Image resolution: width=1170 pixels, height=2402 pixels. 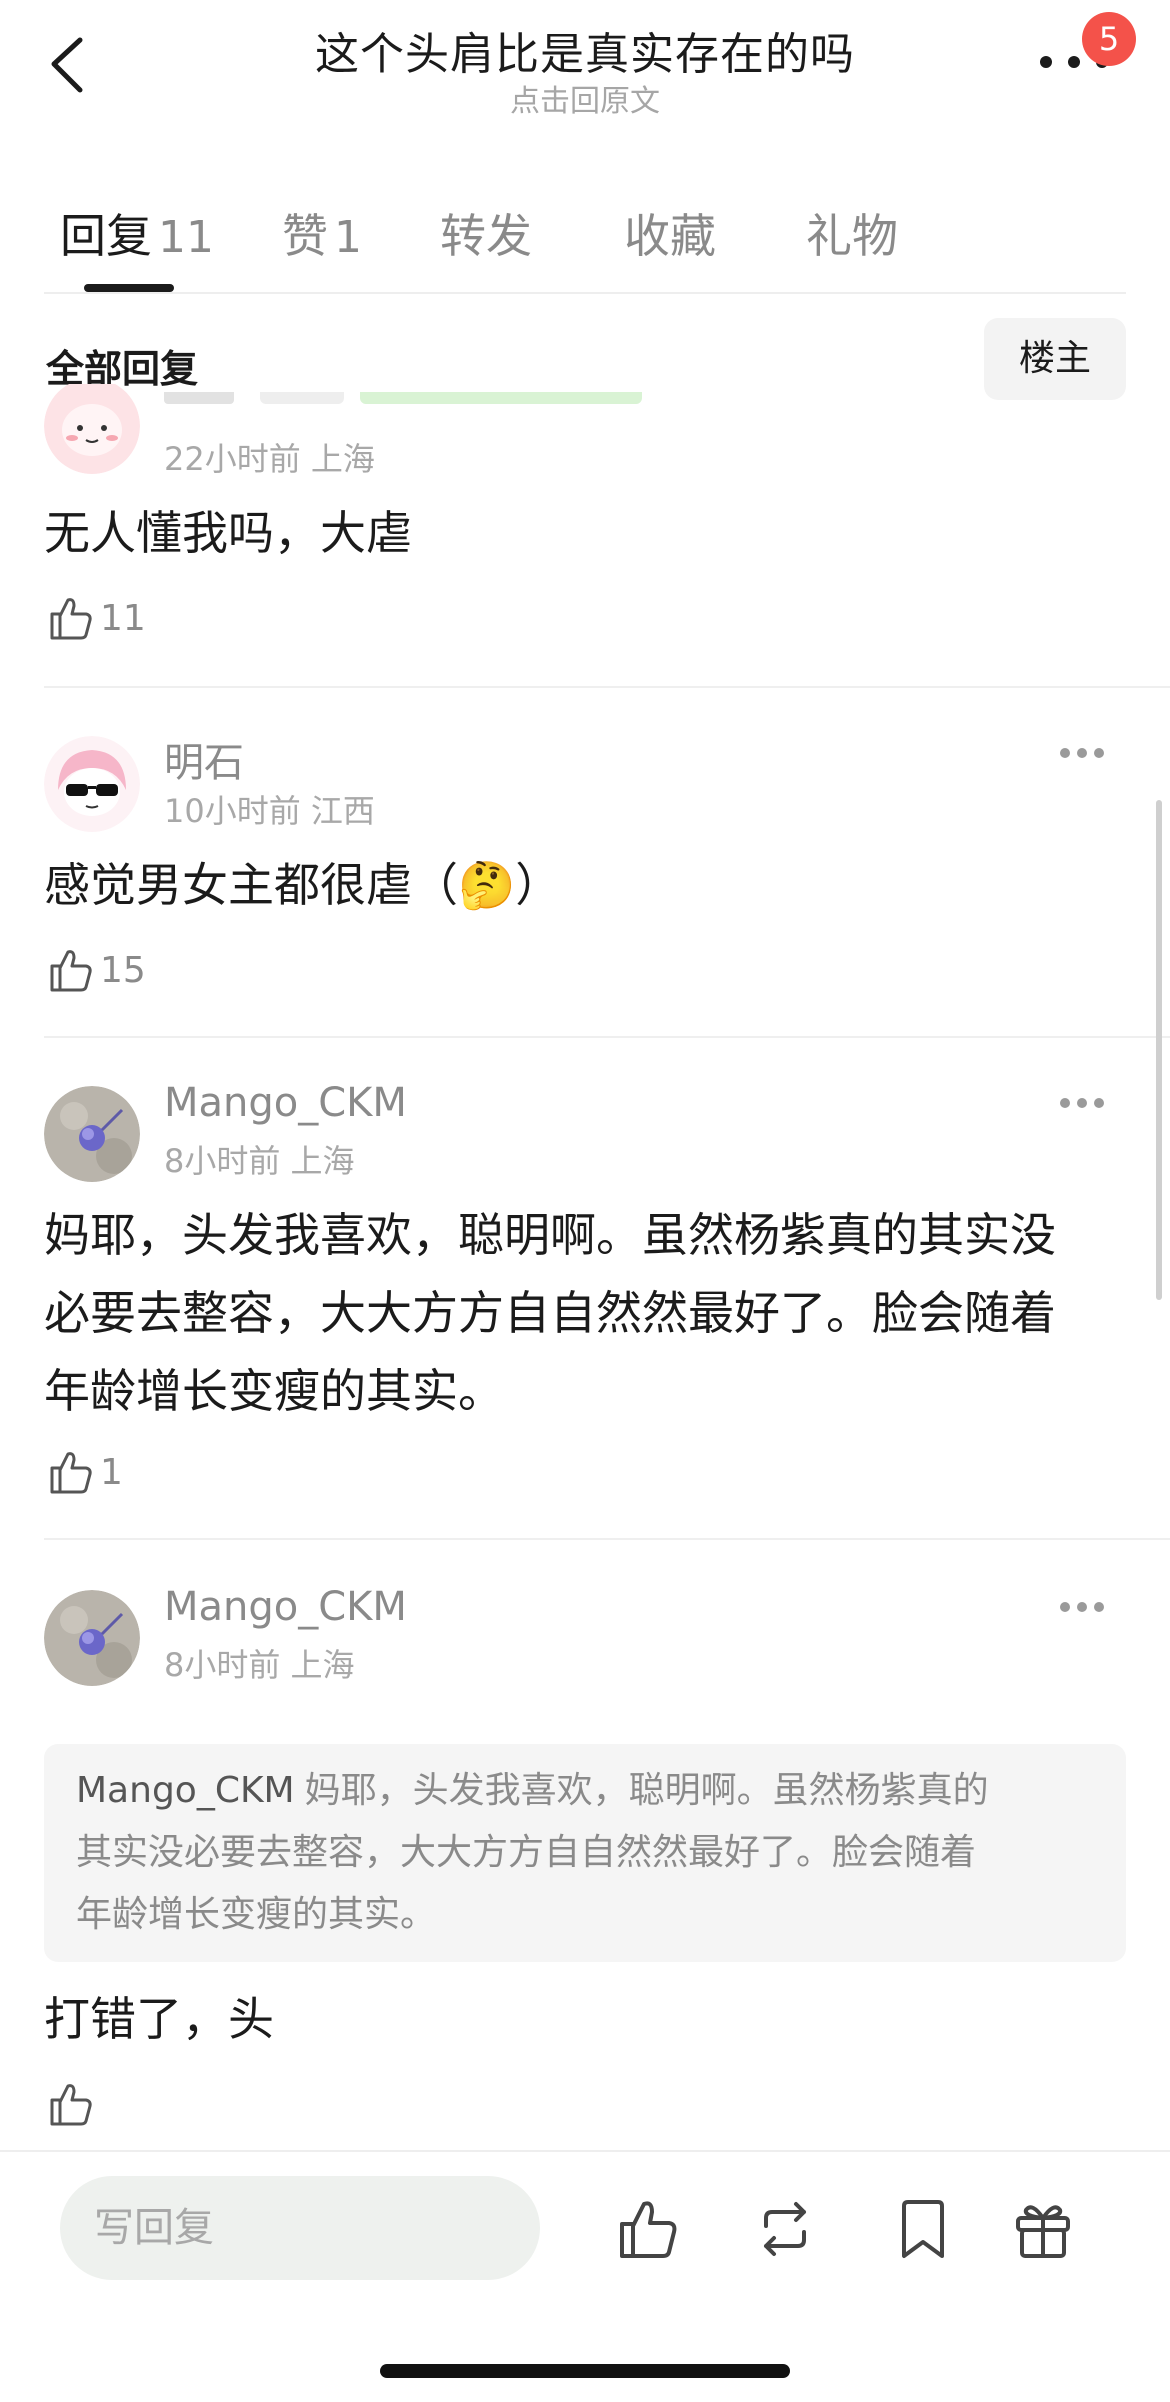 What do you see at coordinates (185, 1790) in the screenshot?
I see `quoted-author: Mango_CKM` at bounding box center [185, 1790].